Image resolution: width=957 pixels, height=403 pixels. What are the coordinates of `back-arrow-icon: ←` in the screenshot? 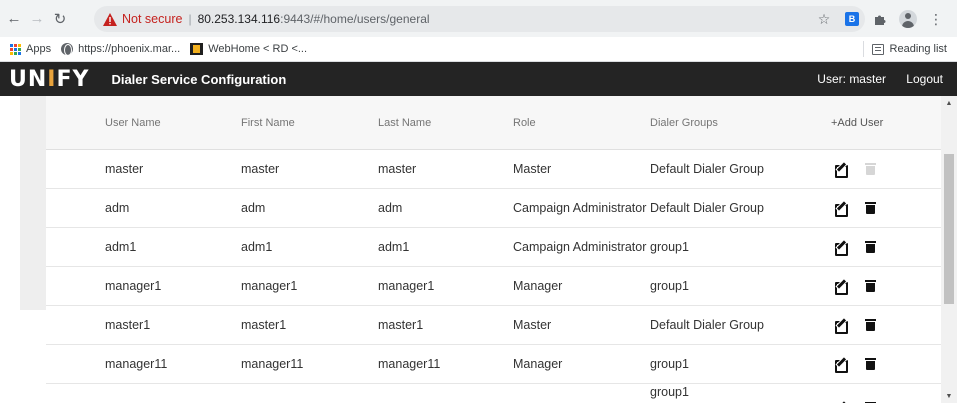 It's located at (14, 19).